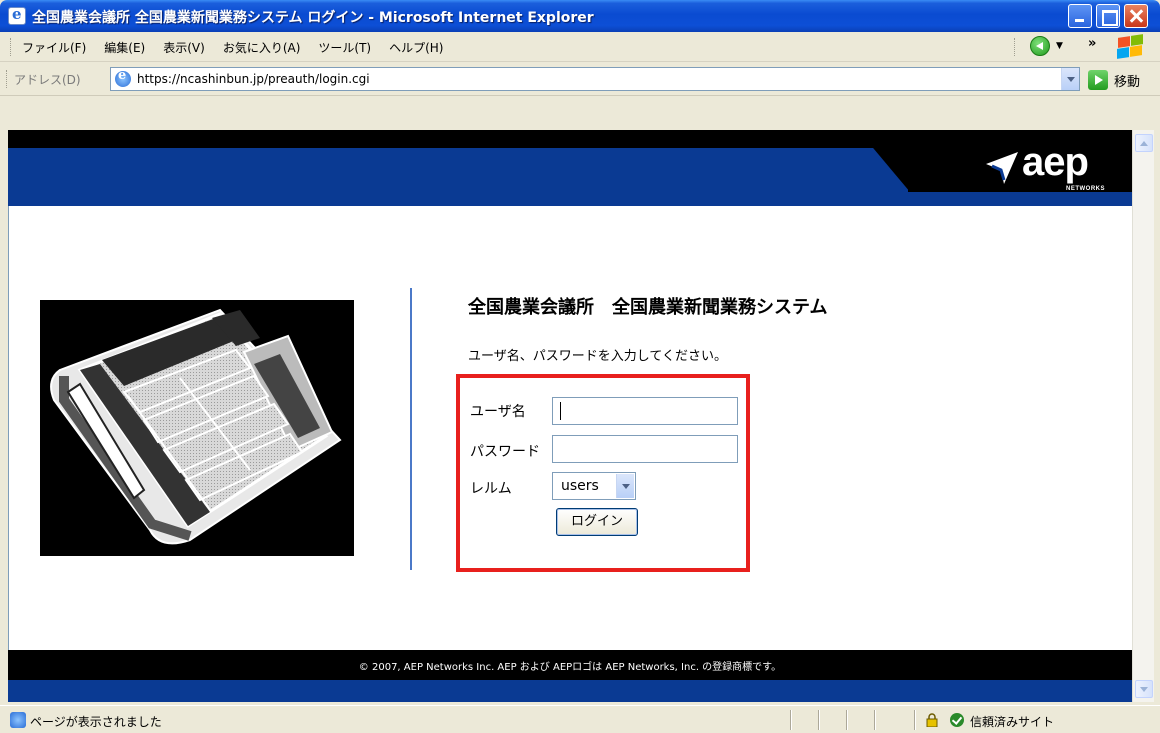 The image size is (1160, 733). Describe the element at coordinates (570, 691) in the screenshot. I see `footer-band` at that location.